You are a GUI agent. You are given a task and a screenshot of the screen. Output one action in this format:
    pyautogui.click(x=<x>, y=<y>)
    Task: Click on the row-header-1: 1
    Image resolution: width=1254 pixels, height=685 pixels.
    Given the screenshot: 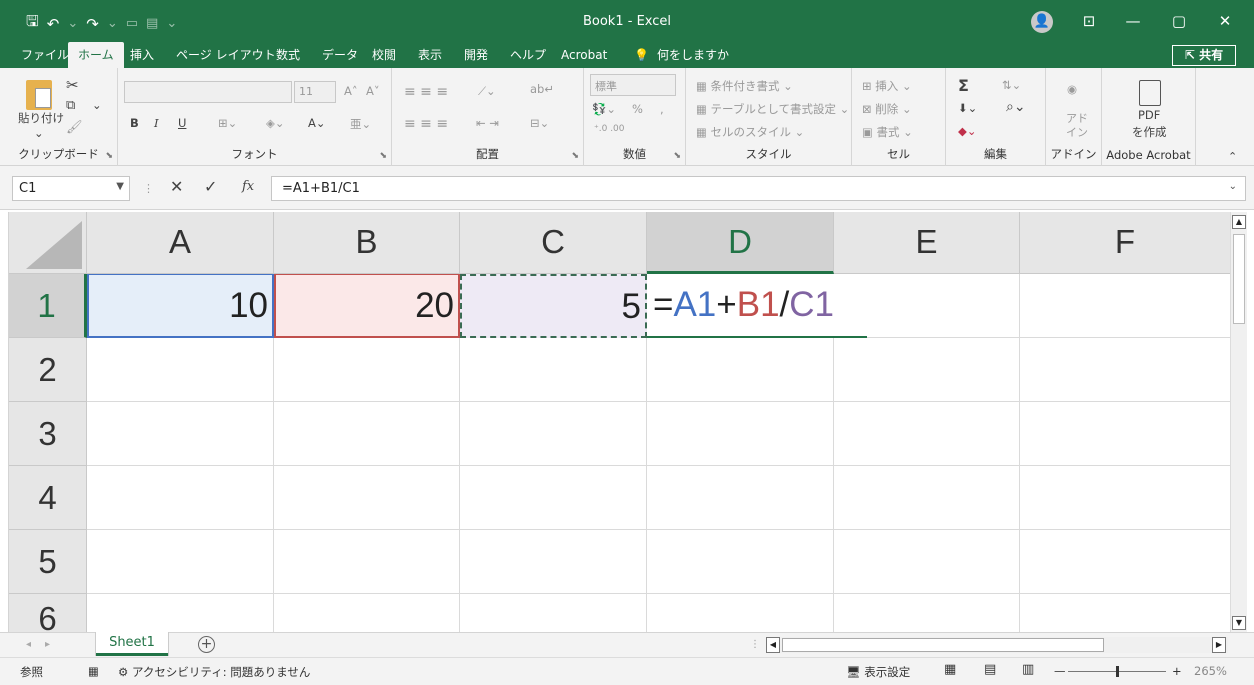 What is the action you would take?
    pyautogui.click(x=48, y=306)
    